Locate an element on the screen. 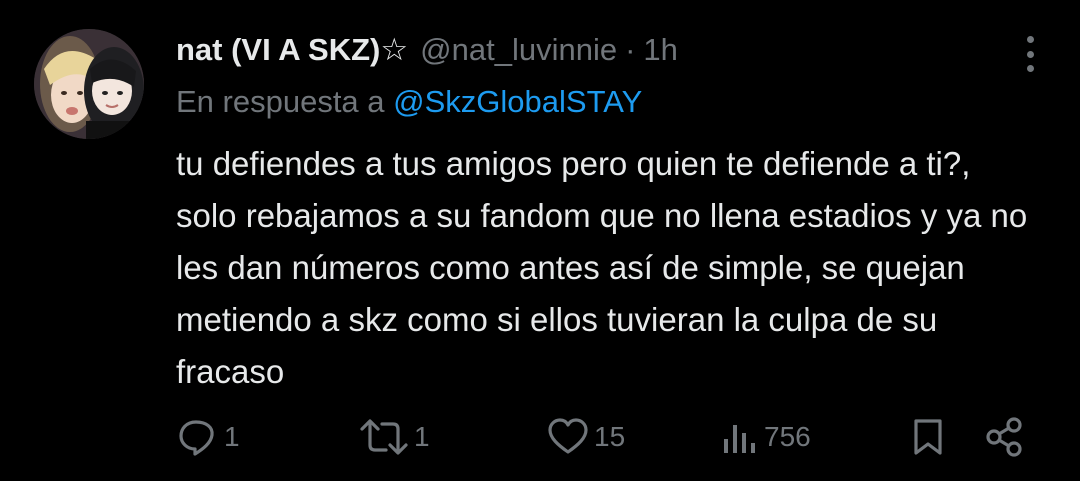  like-button: 15 is located at coordinates (585, 437).